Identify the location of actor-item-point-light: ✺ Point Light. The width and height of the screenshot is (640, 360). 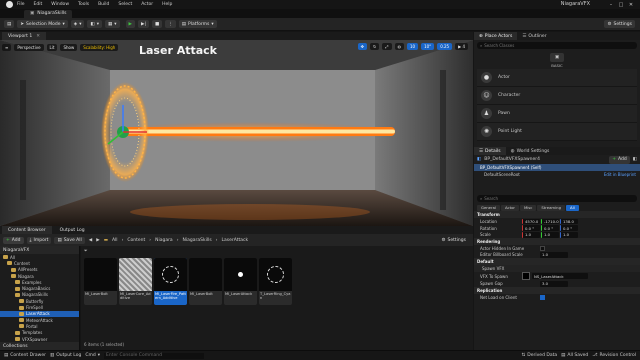
(557, 132).